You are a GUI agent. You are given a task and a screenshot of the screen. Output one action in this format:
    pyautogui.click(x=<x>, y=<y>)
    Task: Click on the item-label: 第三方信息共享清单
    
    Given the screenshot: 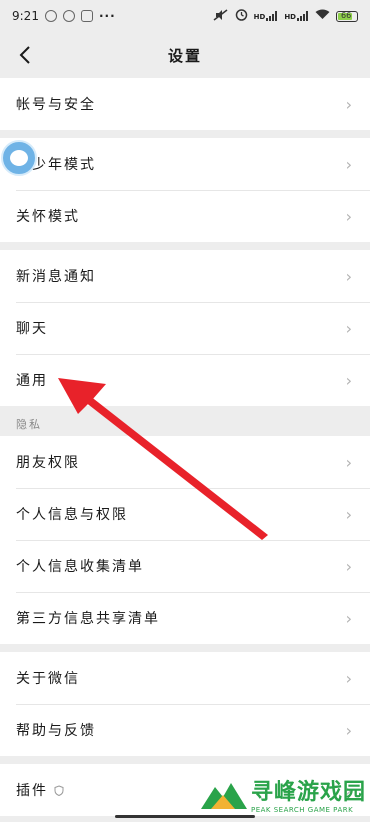 What is the action you would take?
    pyautogui.click(x=88, y=619)
    